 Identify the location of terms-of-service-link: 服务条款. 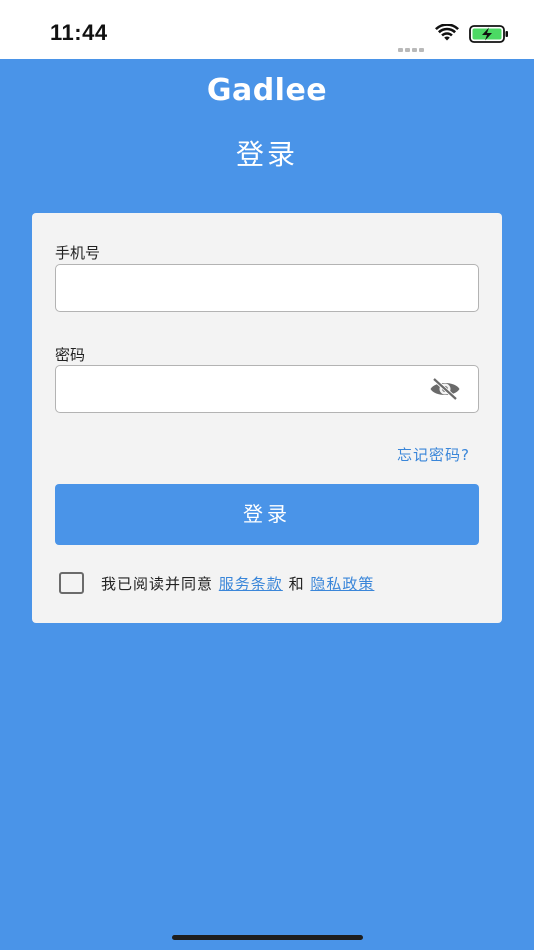
(251, 584).